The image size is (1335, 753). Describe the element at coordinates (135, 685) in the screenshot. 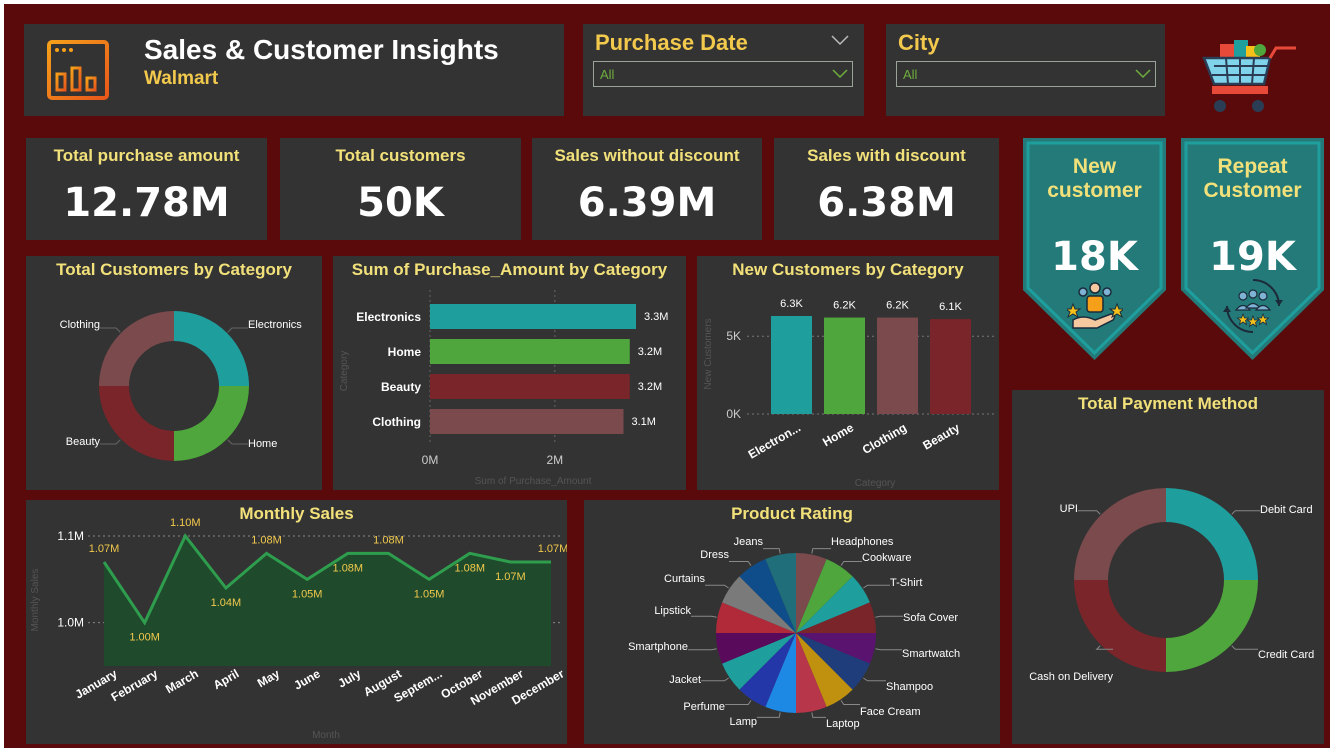

I see `x-tick-label: February` at that location.